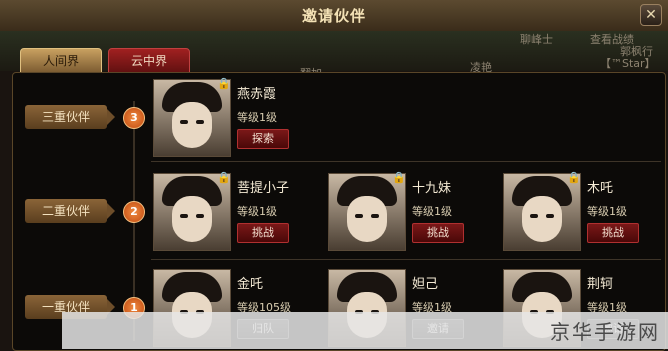 This screenshot has width=668, height=351. Describe the element at coordinates (263, 188) in the screenshot. I see `partner-name: 菩提小子` at that location.